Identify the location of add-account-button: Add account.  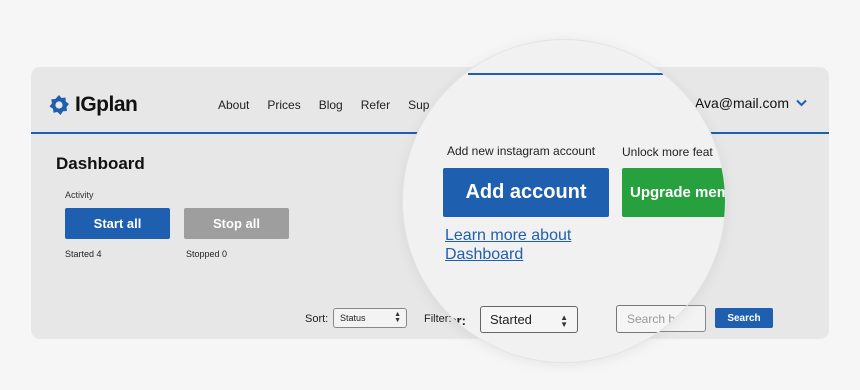
(526, 192).